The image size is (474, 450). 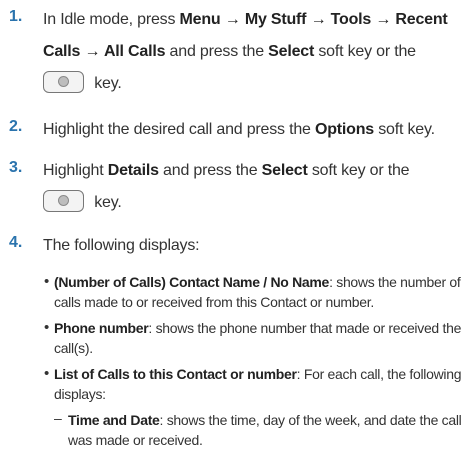 What do you see at coordinates (351, 19) in the screenshot?
I see `tools-label: Tools` at bounding box center [351, 19].